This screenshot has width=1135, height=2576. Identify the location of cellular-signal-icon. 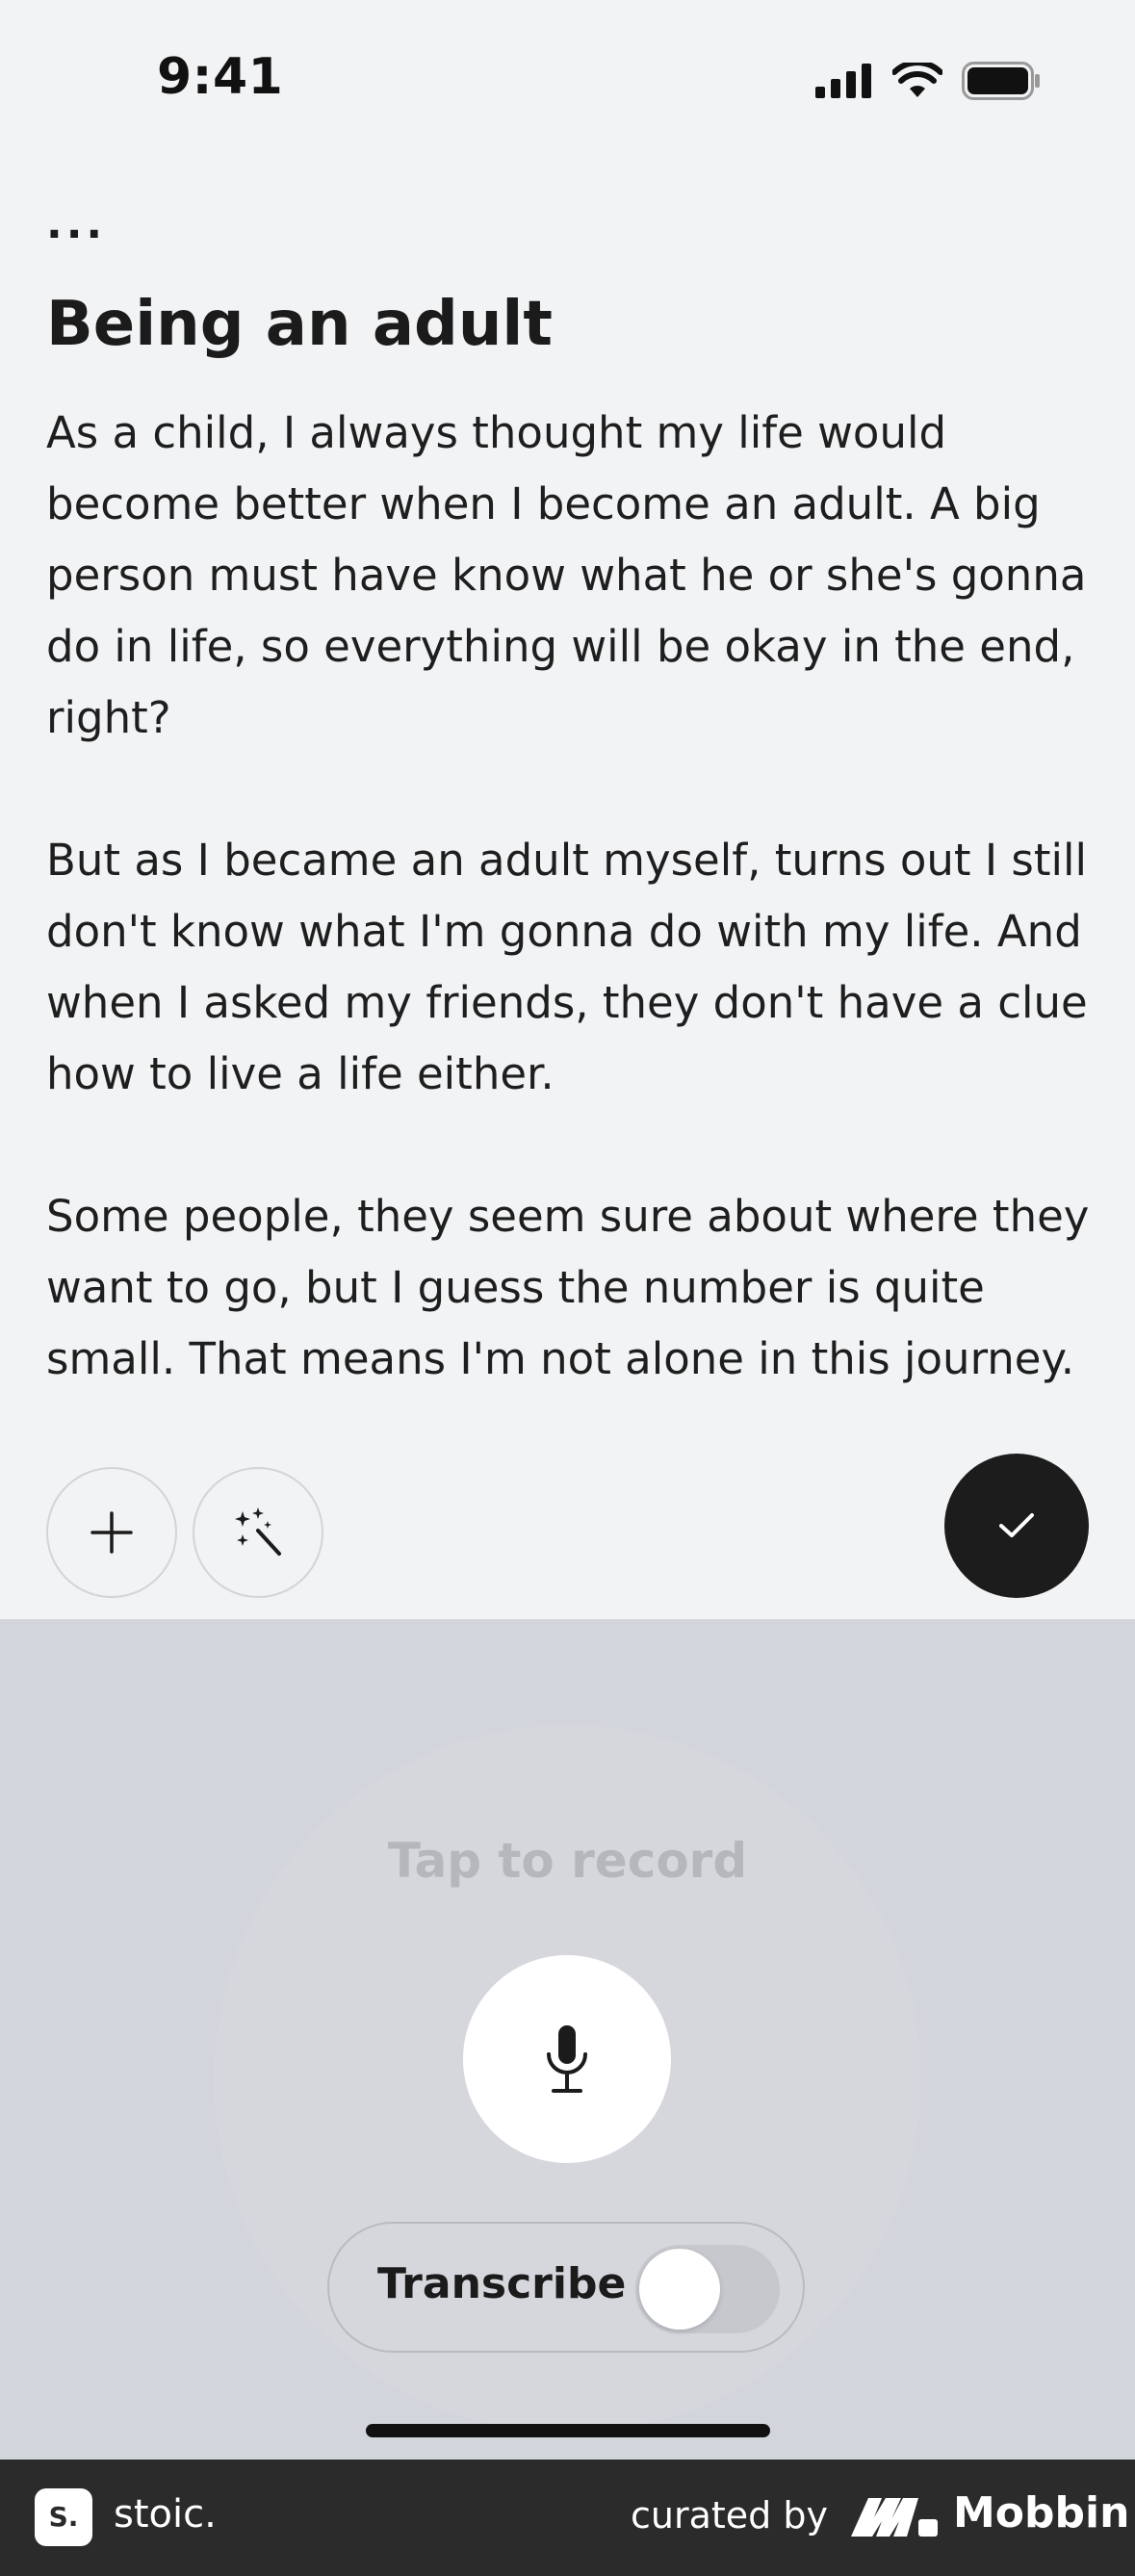
(843, 81).